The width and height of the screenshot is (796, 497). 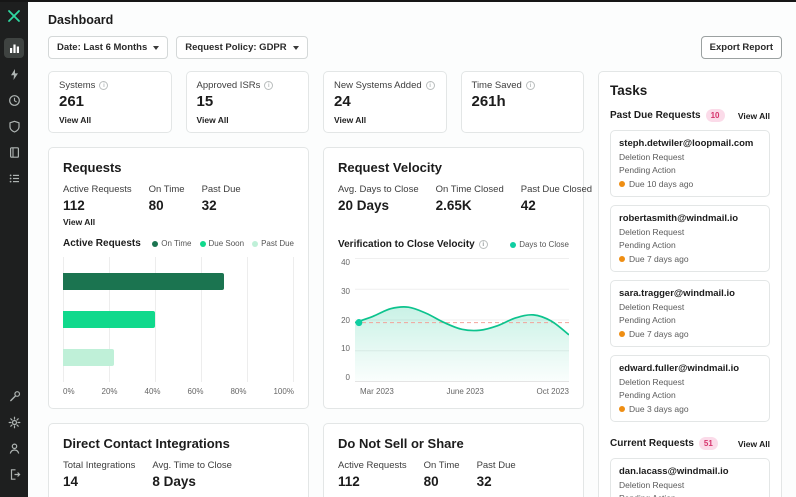 I want to click on chevron-down-icon, so click(x=156, y=47).